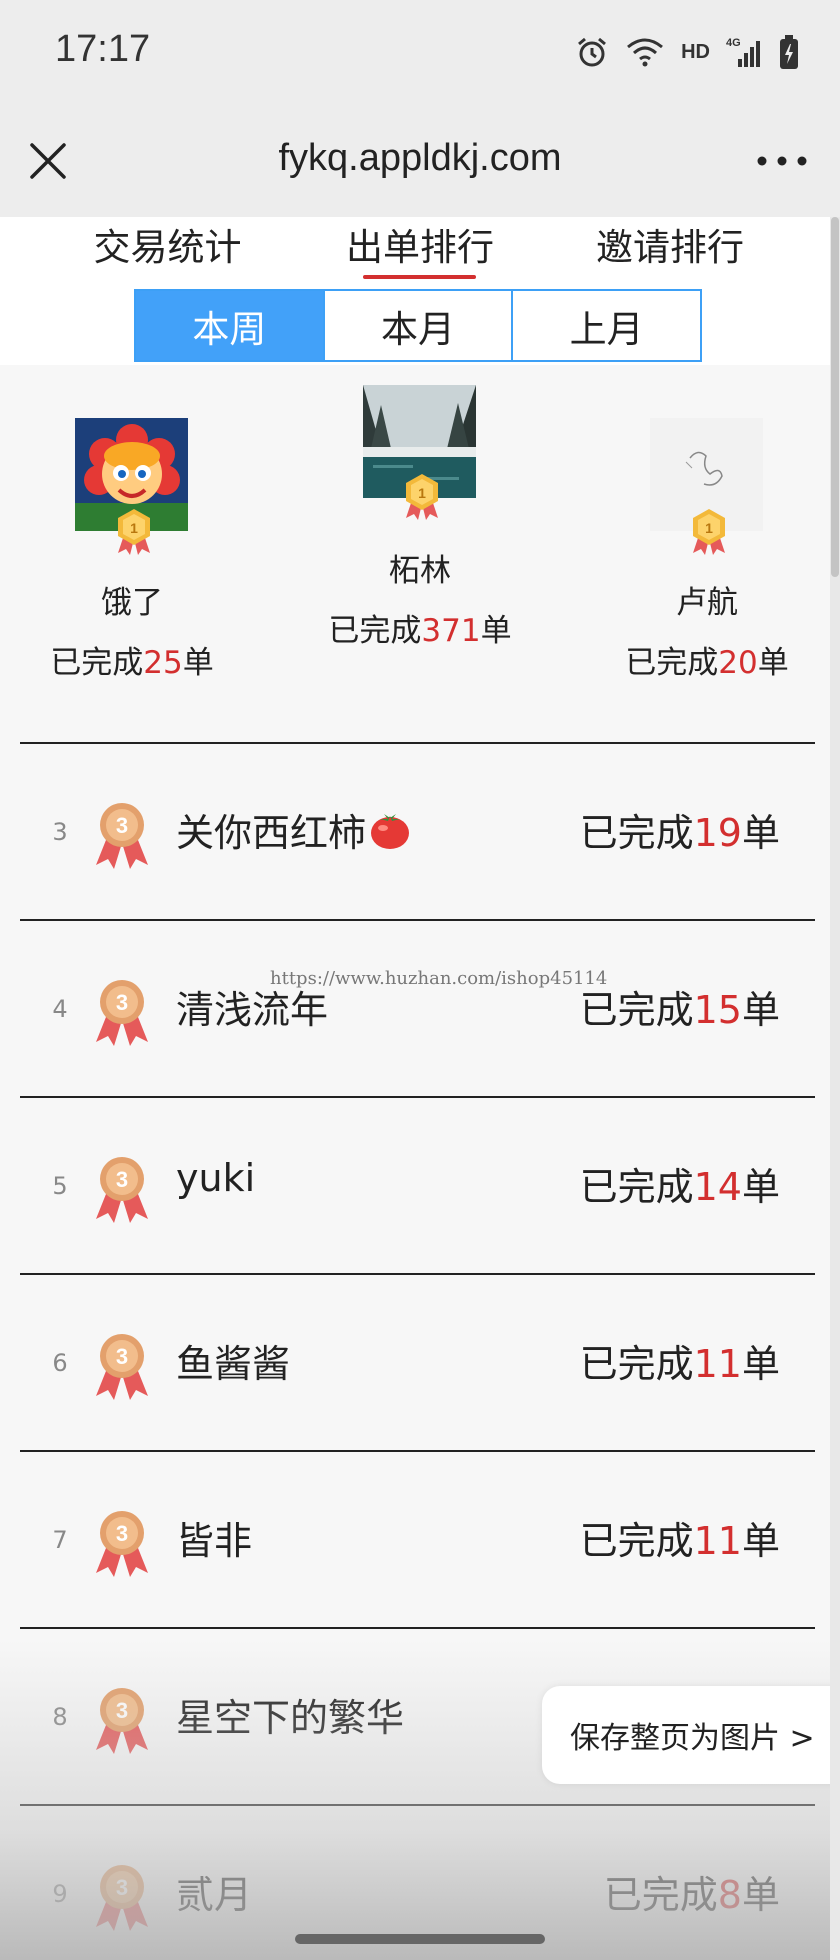 Image resolution: width=840 pixels, height=1960 pixels. I want to click on period-tab-this-week: 本周, so click(230, 325).